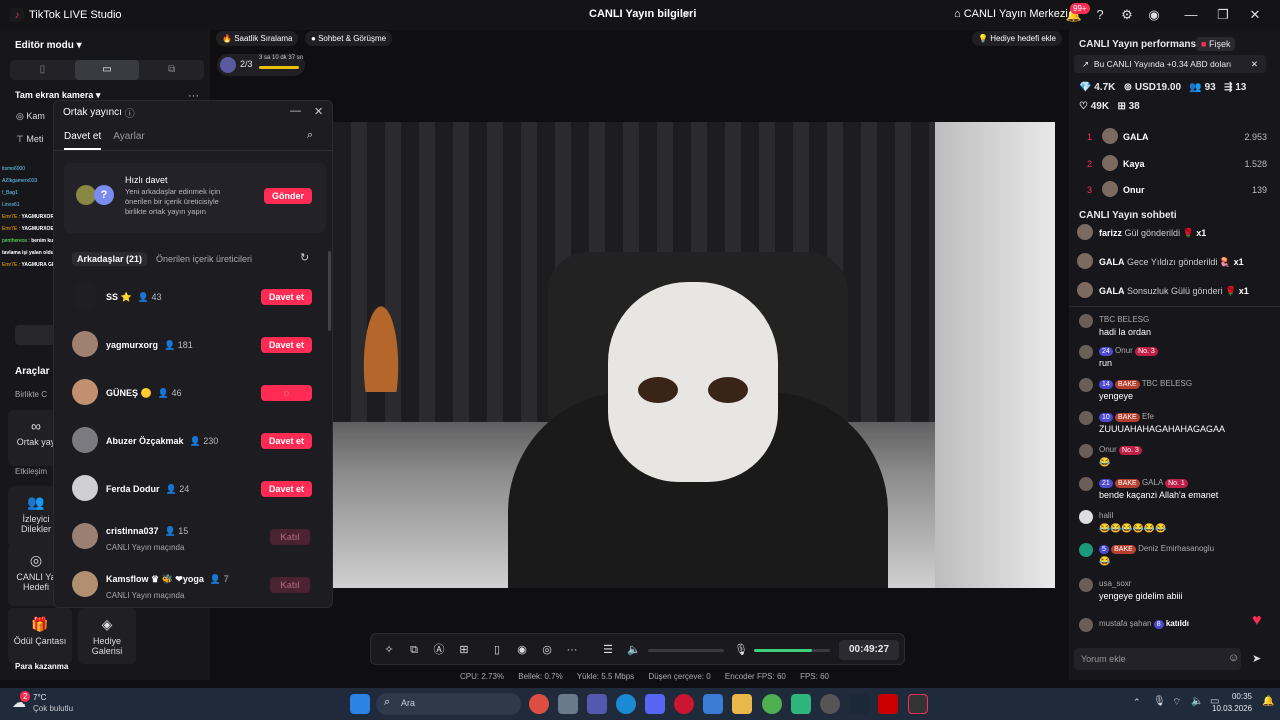 Image resolution: width=1280 pixels, height=720 pixels. Describe the element at coordinates (568, 704) in the screenshot. I see `store-icon` at that location.